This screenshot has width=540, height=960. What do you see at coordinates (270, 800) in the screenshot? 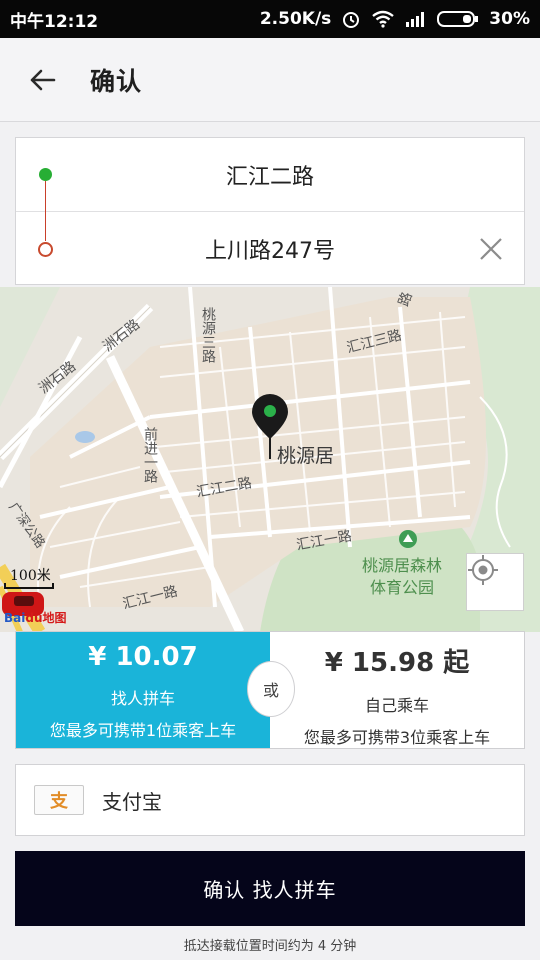
I see `payment-method: 支 支付宝` at bounding box center [270, 800].